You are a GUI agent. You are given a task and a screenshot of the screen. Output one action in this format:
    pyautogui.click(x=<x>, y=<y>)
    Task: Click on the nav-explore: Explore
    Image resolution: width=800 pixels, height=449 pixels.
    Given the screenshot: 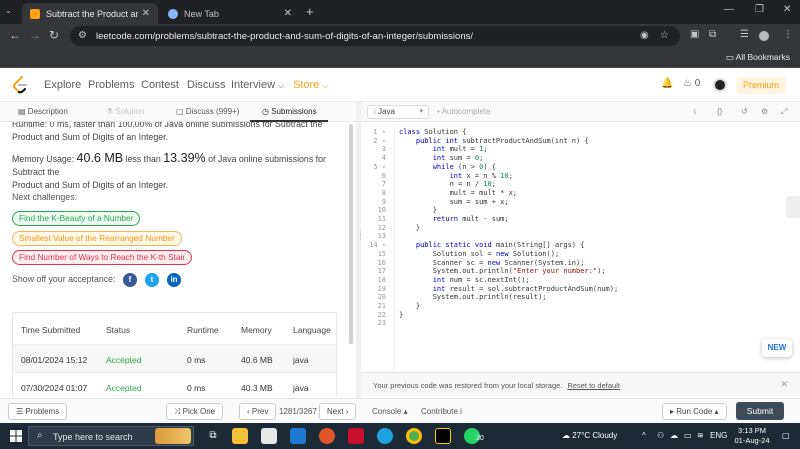 What is the action you would take?
    pyautogui.click(x=62, y=85)
    